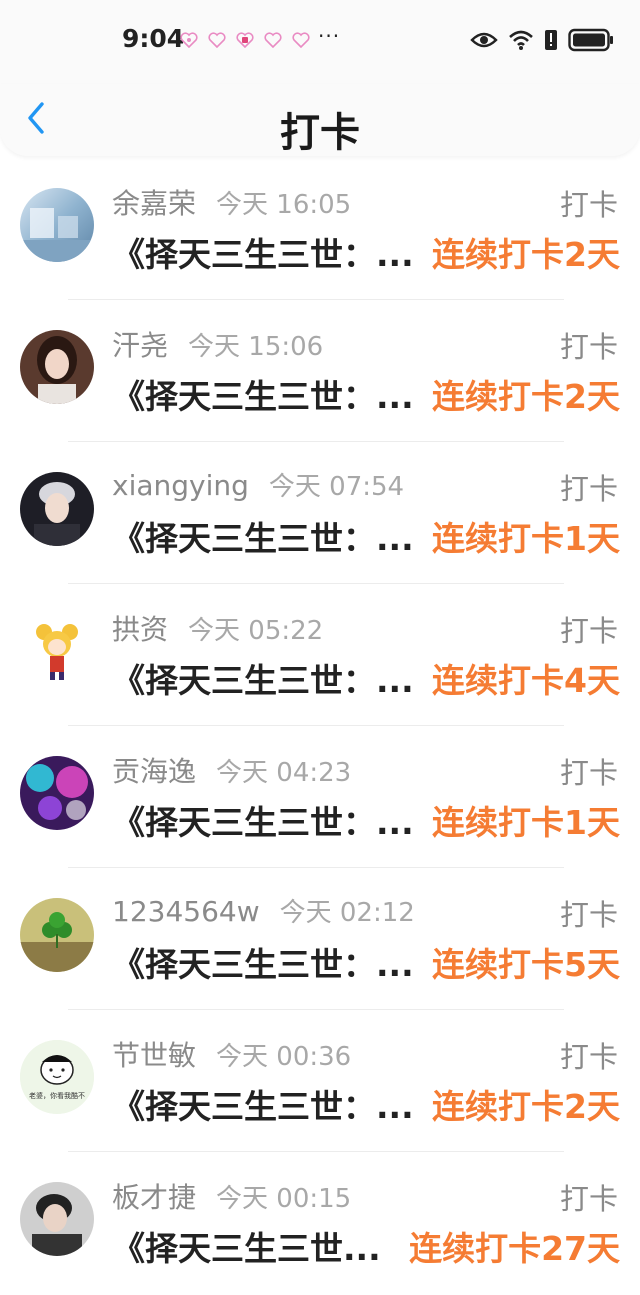 This screenshot has height=1295, width=640. Describe the element at coordinates (514, 1248) in the screenshot. I see `streak-text: 连续打卡27天` at that location.